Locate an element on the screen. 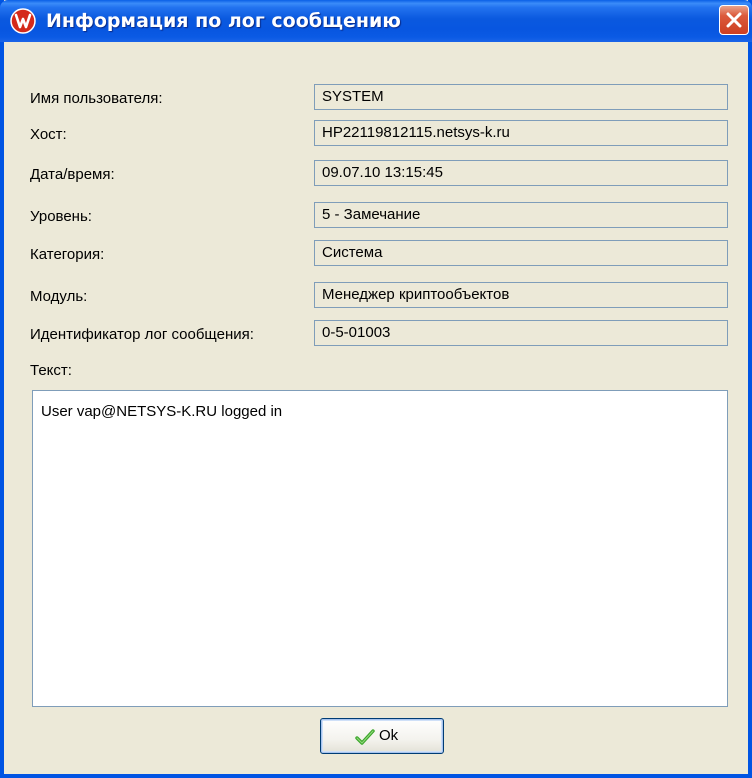 The width and height of the screenshot is (752, 778). text-label: Текст: is located at coordinates (51, 370).